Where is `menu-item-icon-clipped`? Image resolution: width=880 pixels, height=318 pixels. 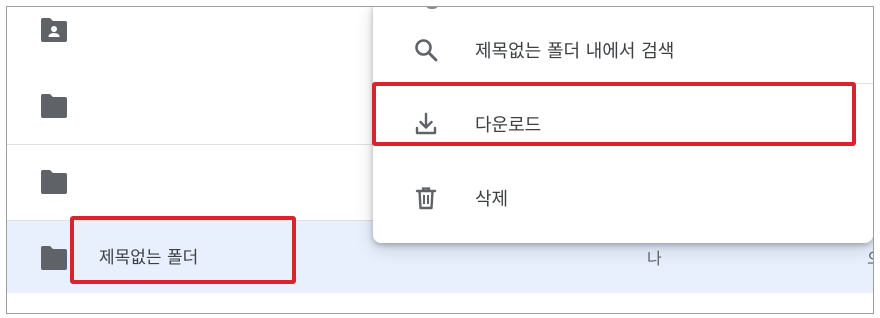
menu-item-icon-clipped is located at coordinates (432, 8).